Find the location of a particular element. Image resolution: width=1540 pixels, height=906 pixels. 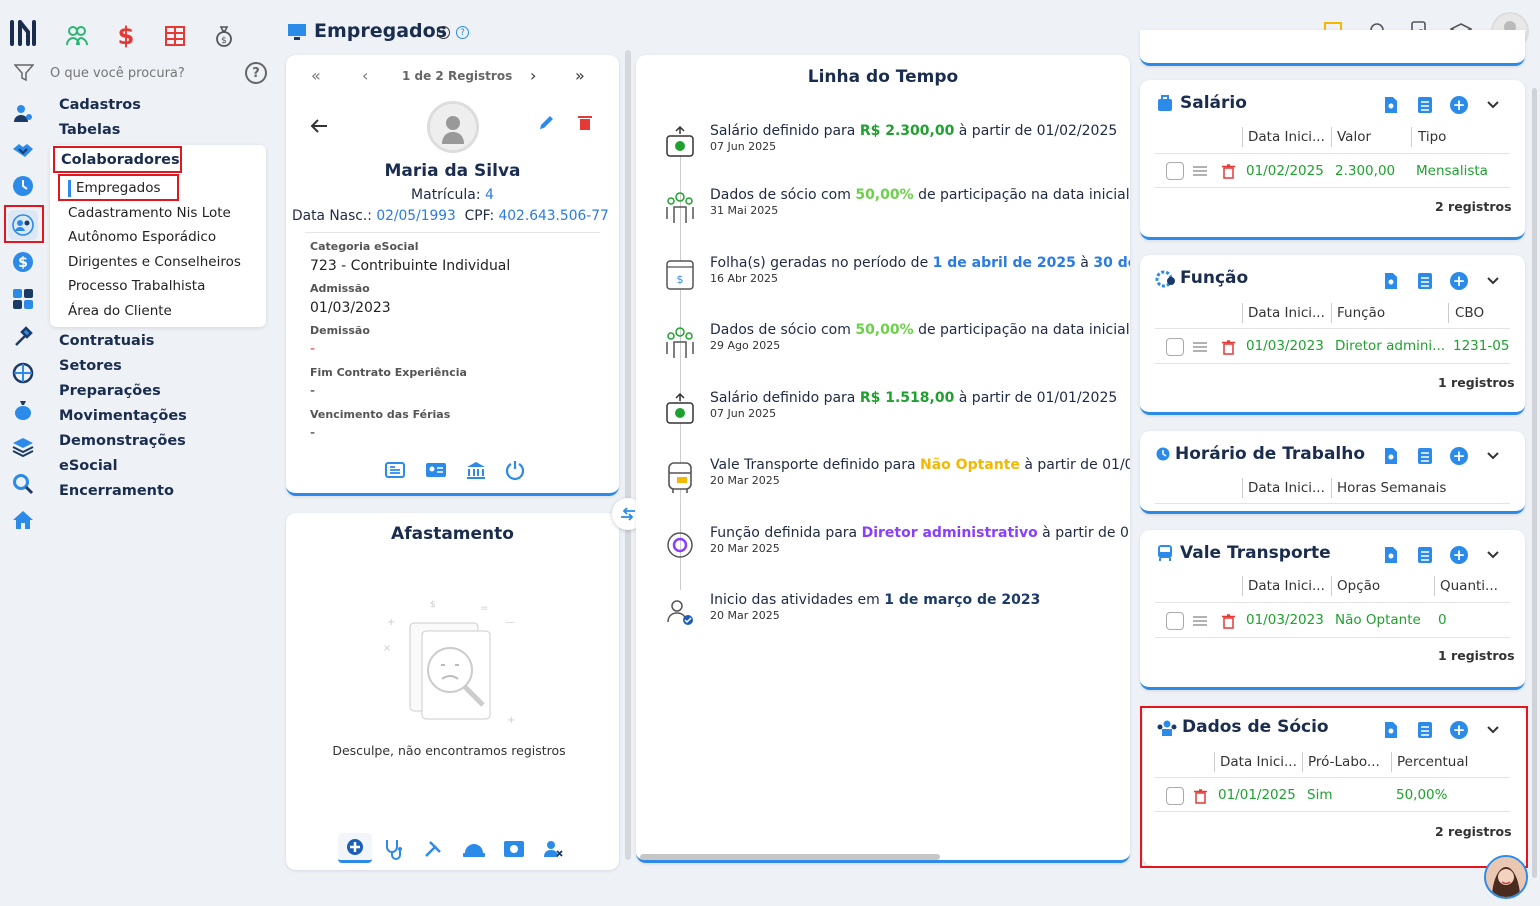

back-arrow-icon is located at coordinates (319, 126).